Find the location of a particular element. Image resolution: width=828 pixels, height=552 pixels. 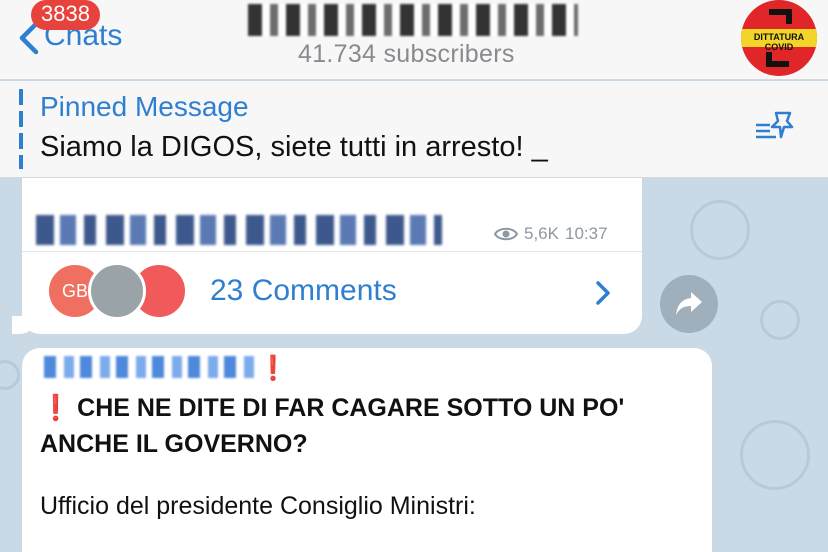

unread-badge: 3838 is located at coordinates (65, 15).